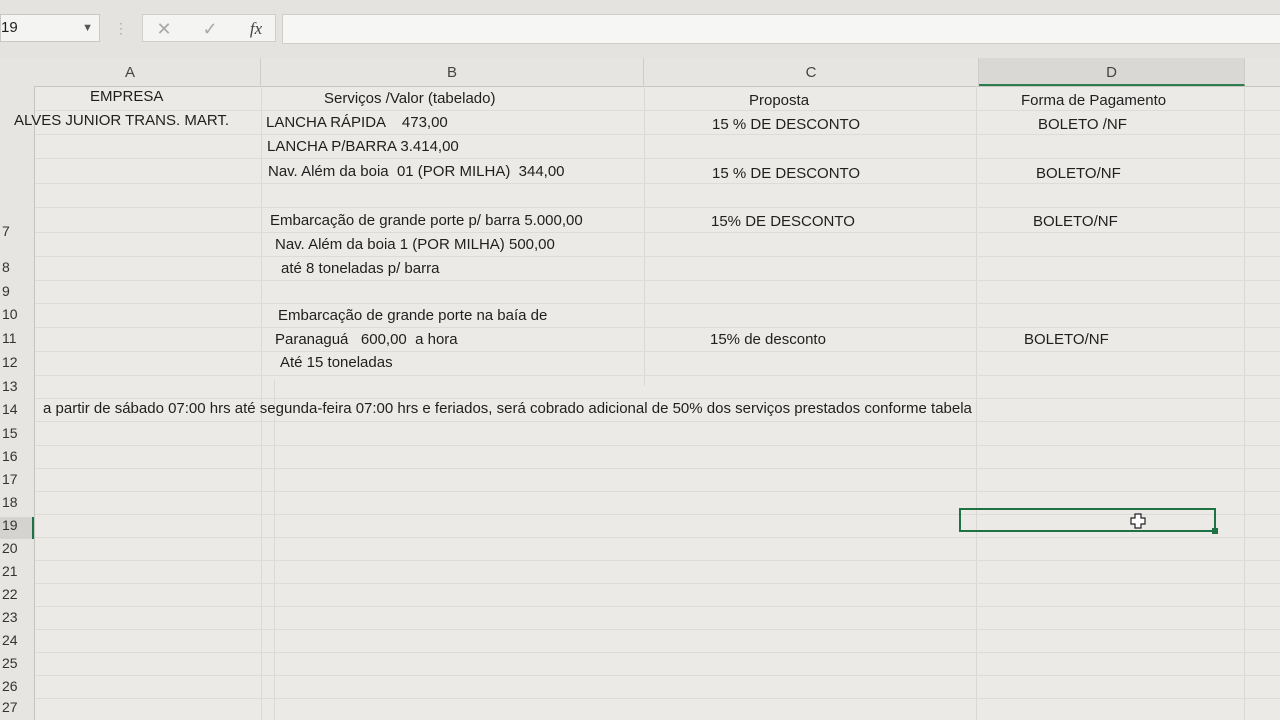 Image resolution: width=1280 pixels, height=720 pixels. Describe the element at coordinates (415, 244) in the screenshot. I see `cell-b7: Nav. Além da boia 1 (POR MILHA) 500,00` at that location.